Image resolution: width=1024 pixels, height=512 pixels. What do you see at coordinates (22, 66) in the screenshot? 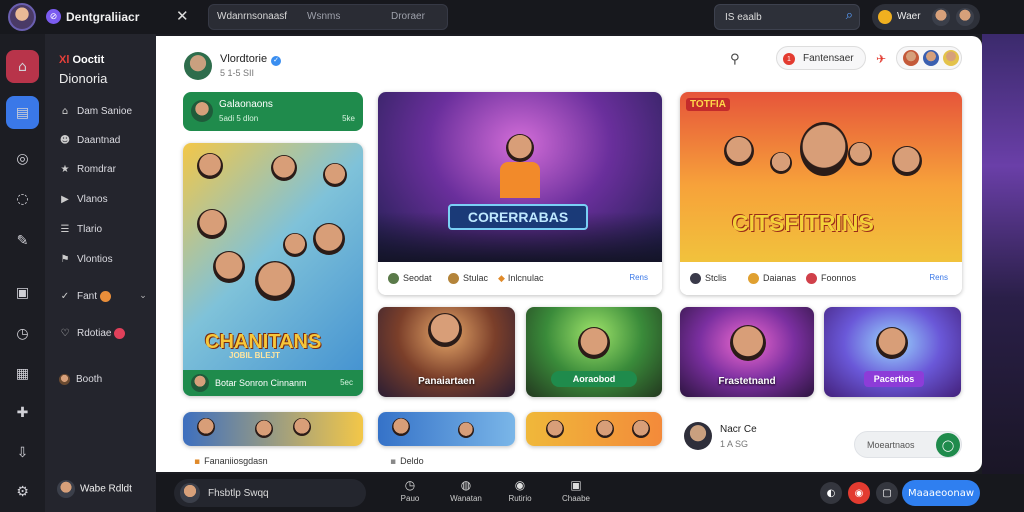
I see `home-icon: ⌂` at bounding box center [22, 66].